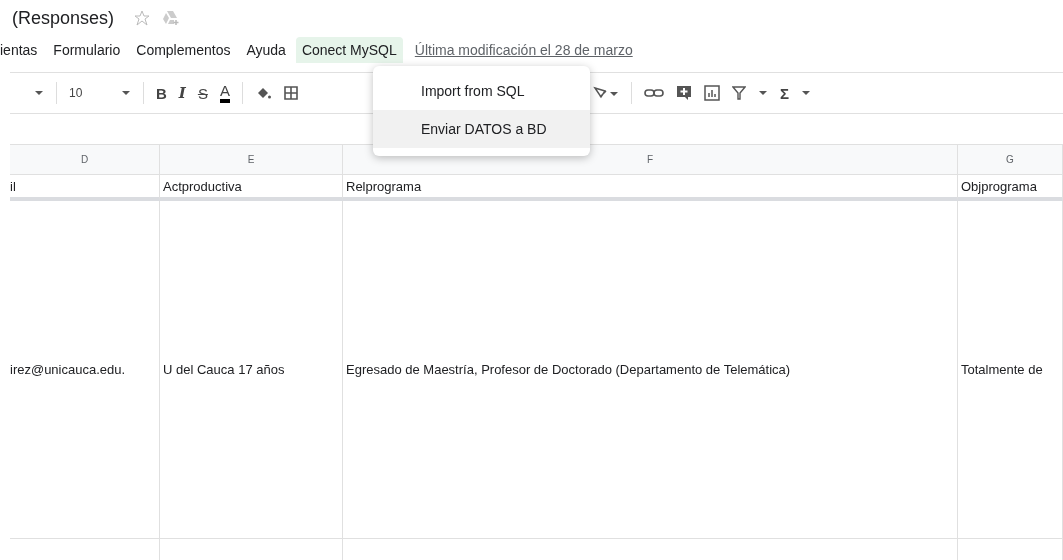 The width and height of the screenshot is (1063, 560). Describe the element at coordinates (89, 93) in the screenshot. I see `font-size-field: 10` at that location.